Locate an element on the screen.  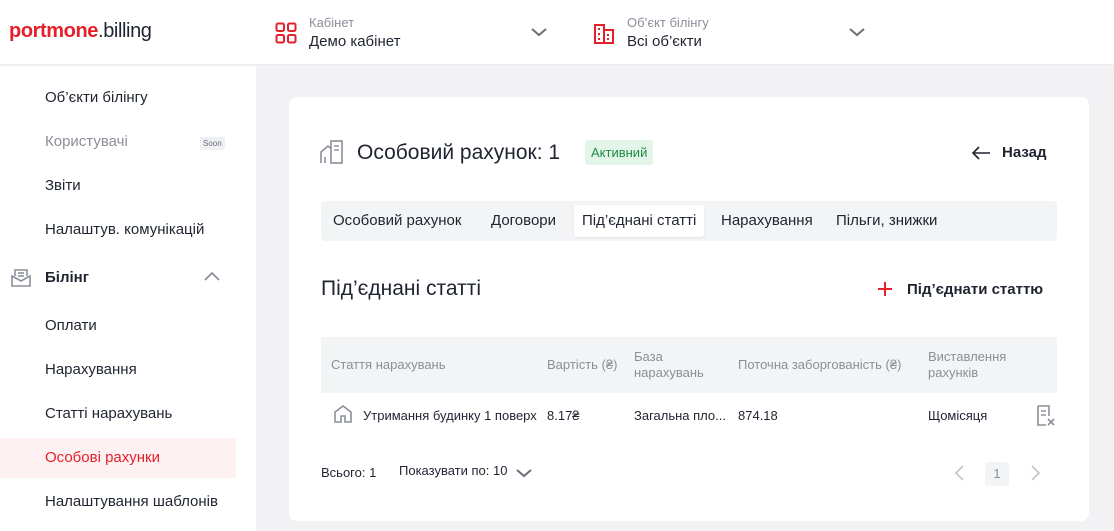
column-header-base-line1: База is located at coordinates (648, 356).